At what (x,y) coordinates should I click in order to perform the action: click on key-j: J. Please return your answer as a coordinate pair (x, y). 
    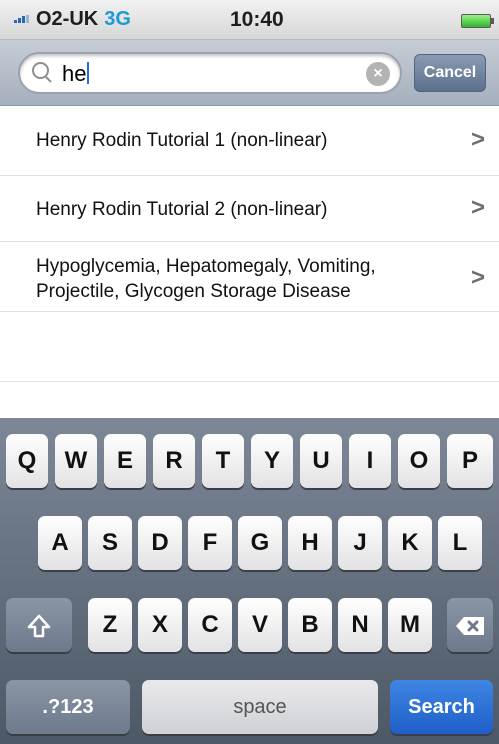
    Looking at the image, I should click on (360, 543).